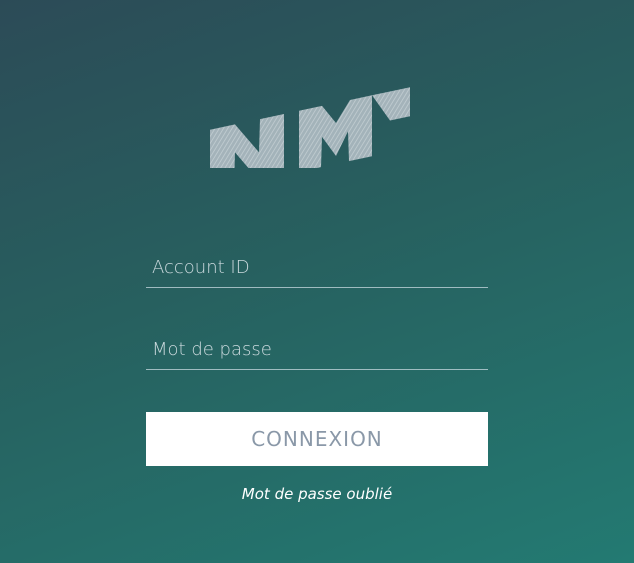  I want to click on logo, so click(312, 108).